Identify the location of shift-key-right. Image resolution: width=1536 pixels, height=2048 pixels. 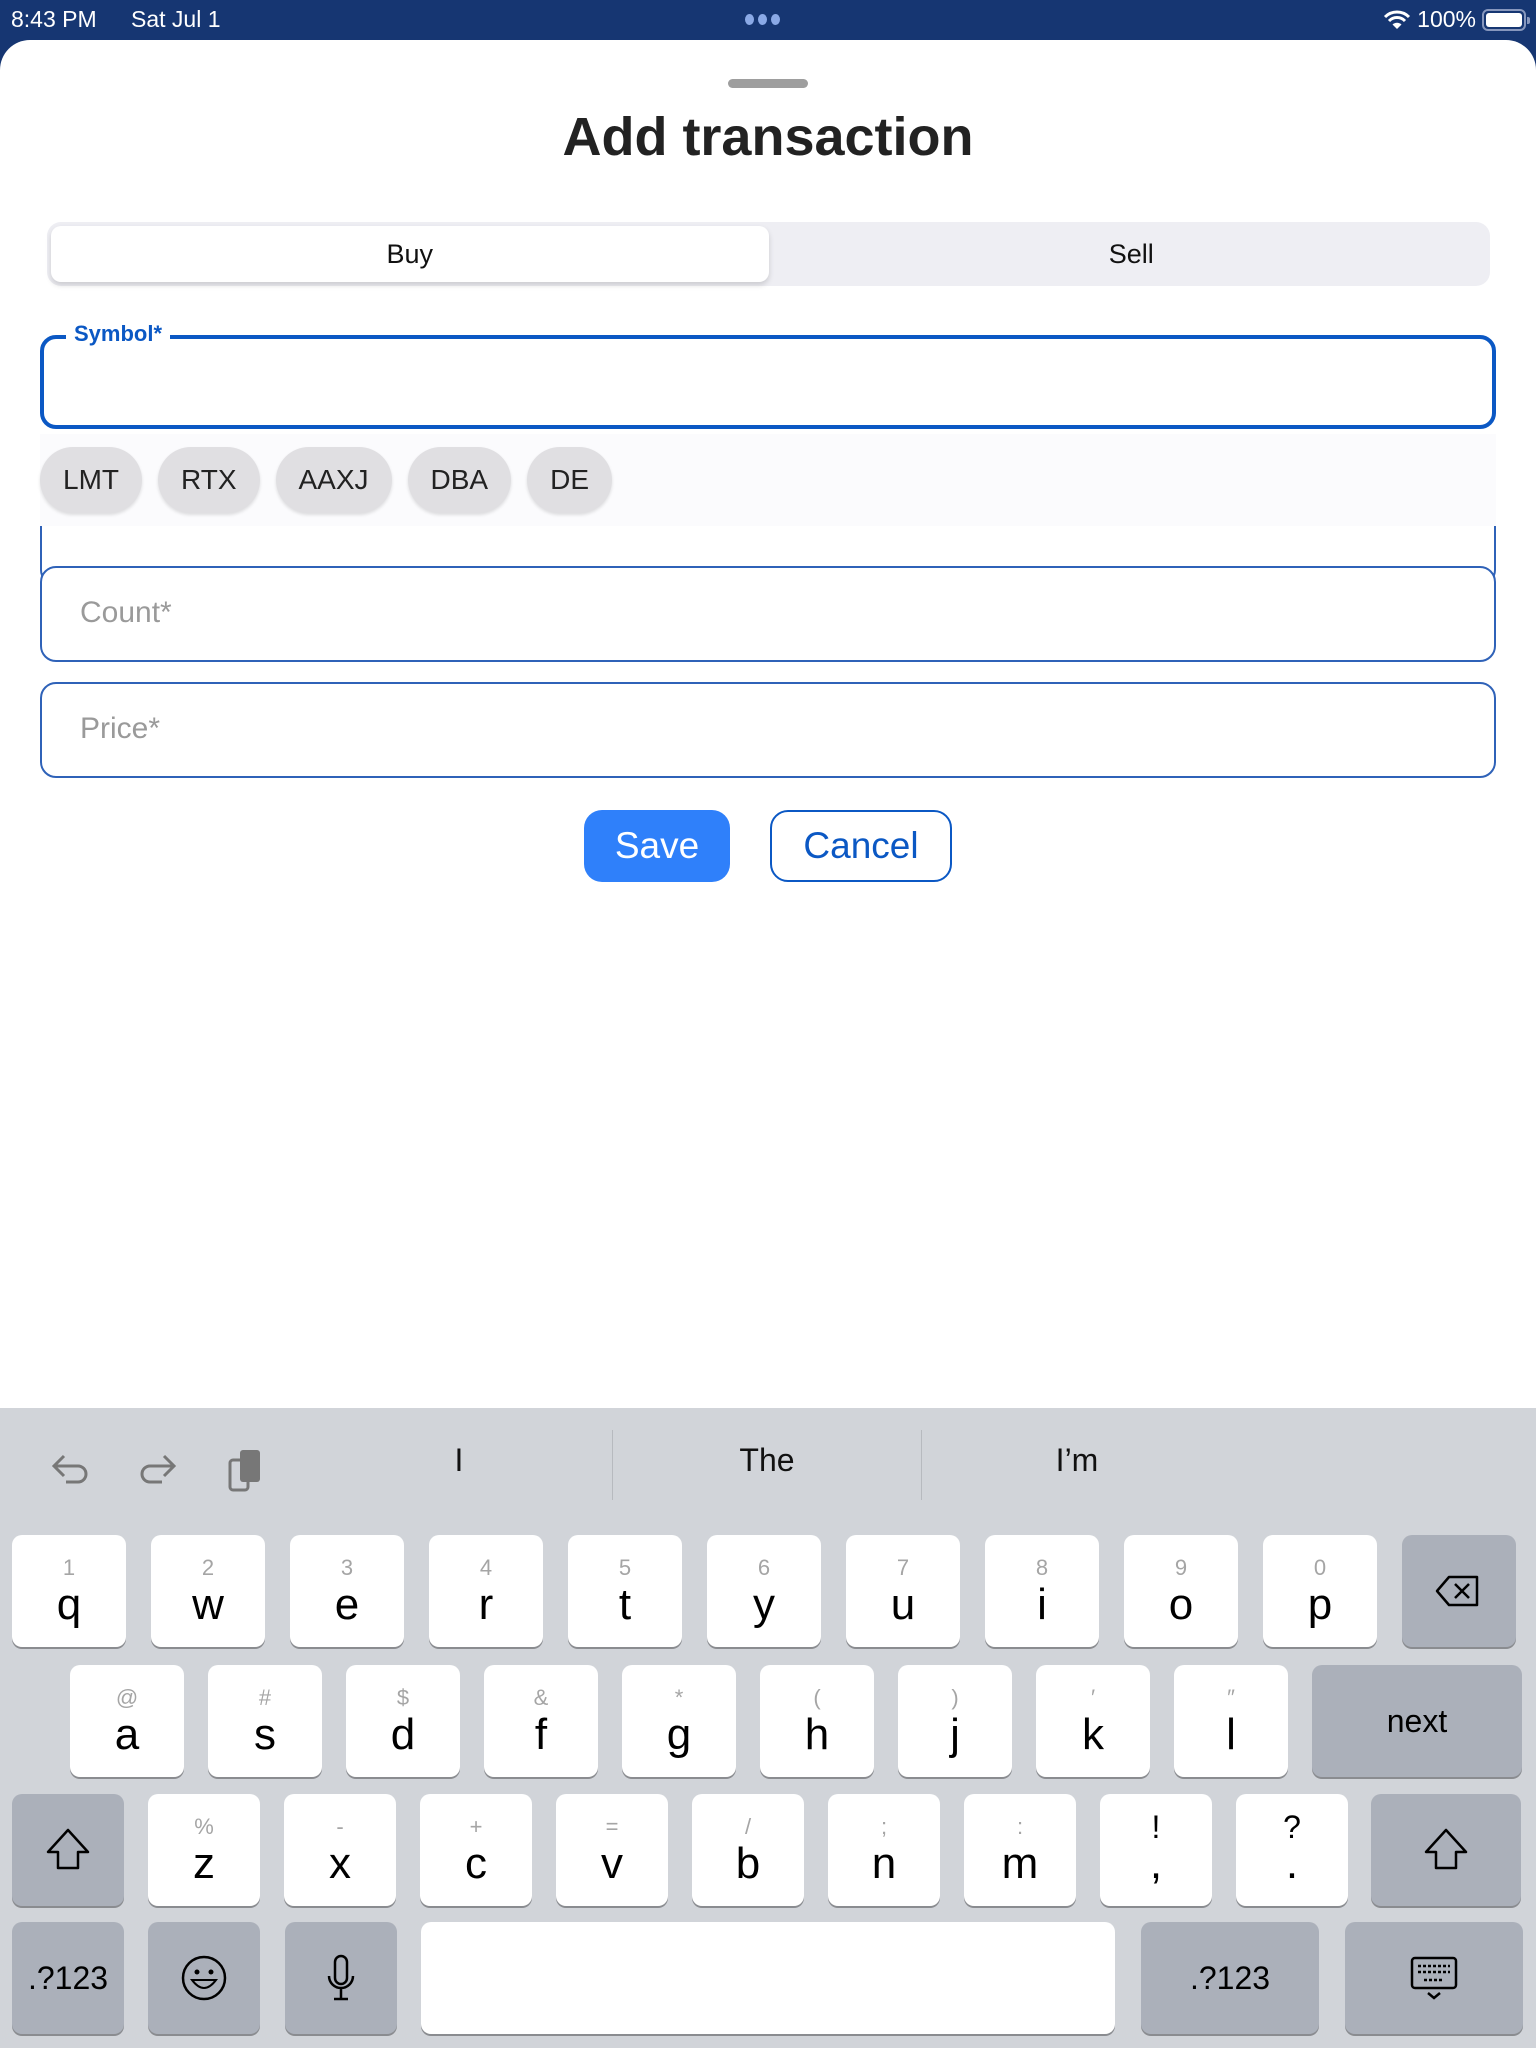
(1446, 1850).